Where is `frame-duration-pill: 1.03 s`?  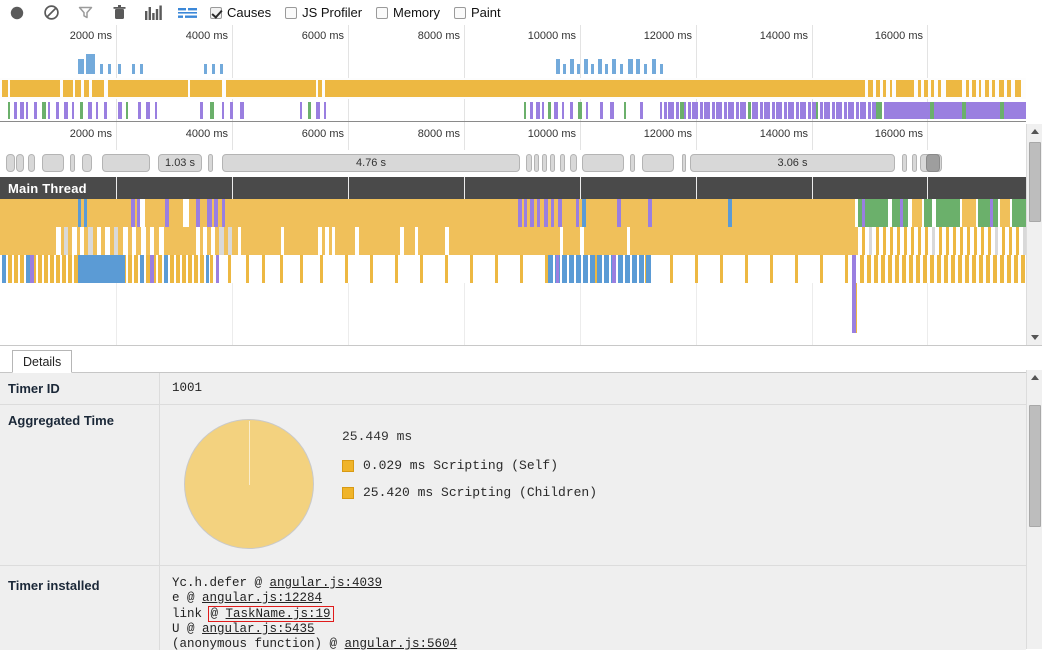
frame-duration-pill: 1.03 s is located at coordinates (180, 163).